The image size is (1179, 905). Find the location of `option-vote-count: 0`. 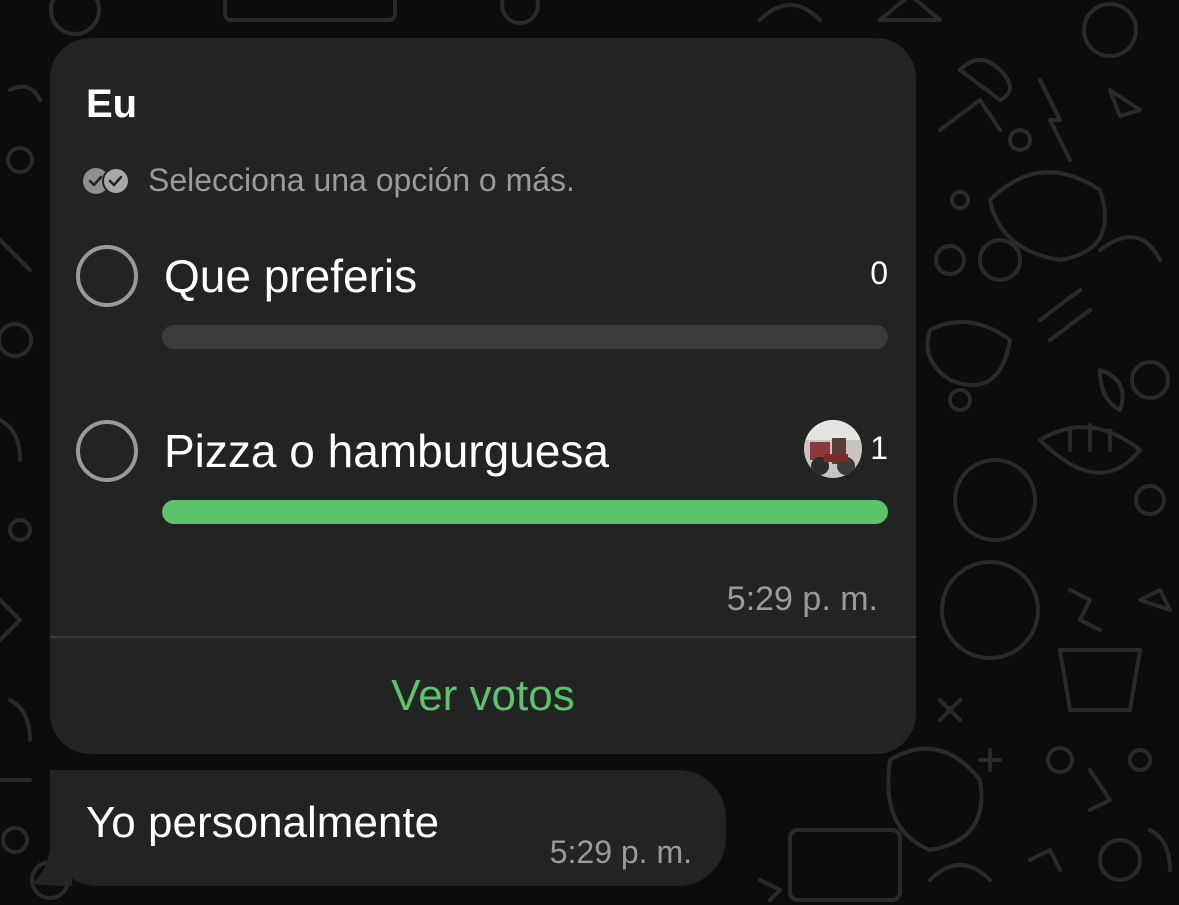

option-vote-count: 0 is located at coordinates (879, 273).